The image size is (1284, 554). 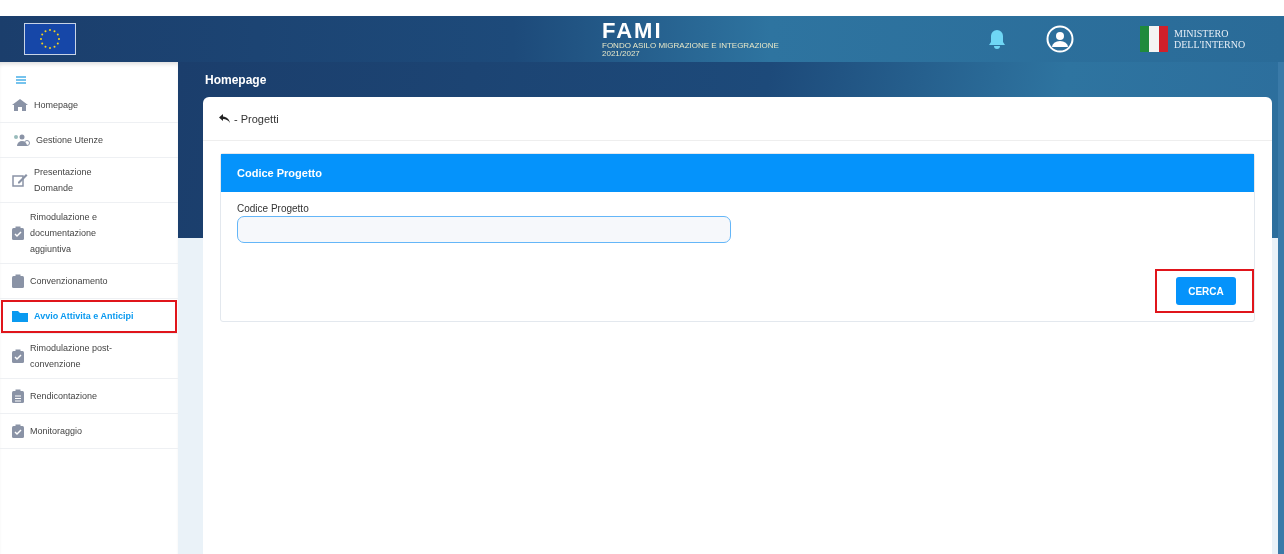 I want to click on home-icon, so click(x=20, y=105).